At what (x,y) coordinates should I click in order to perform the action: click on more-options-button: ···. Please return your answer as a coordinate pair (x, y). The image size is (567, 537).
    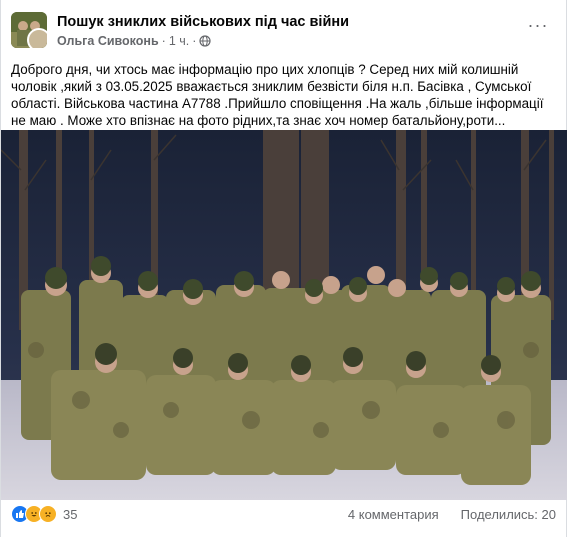
    Looking at the image, I should click on (538, 26).